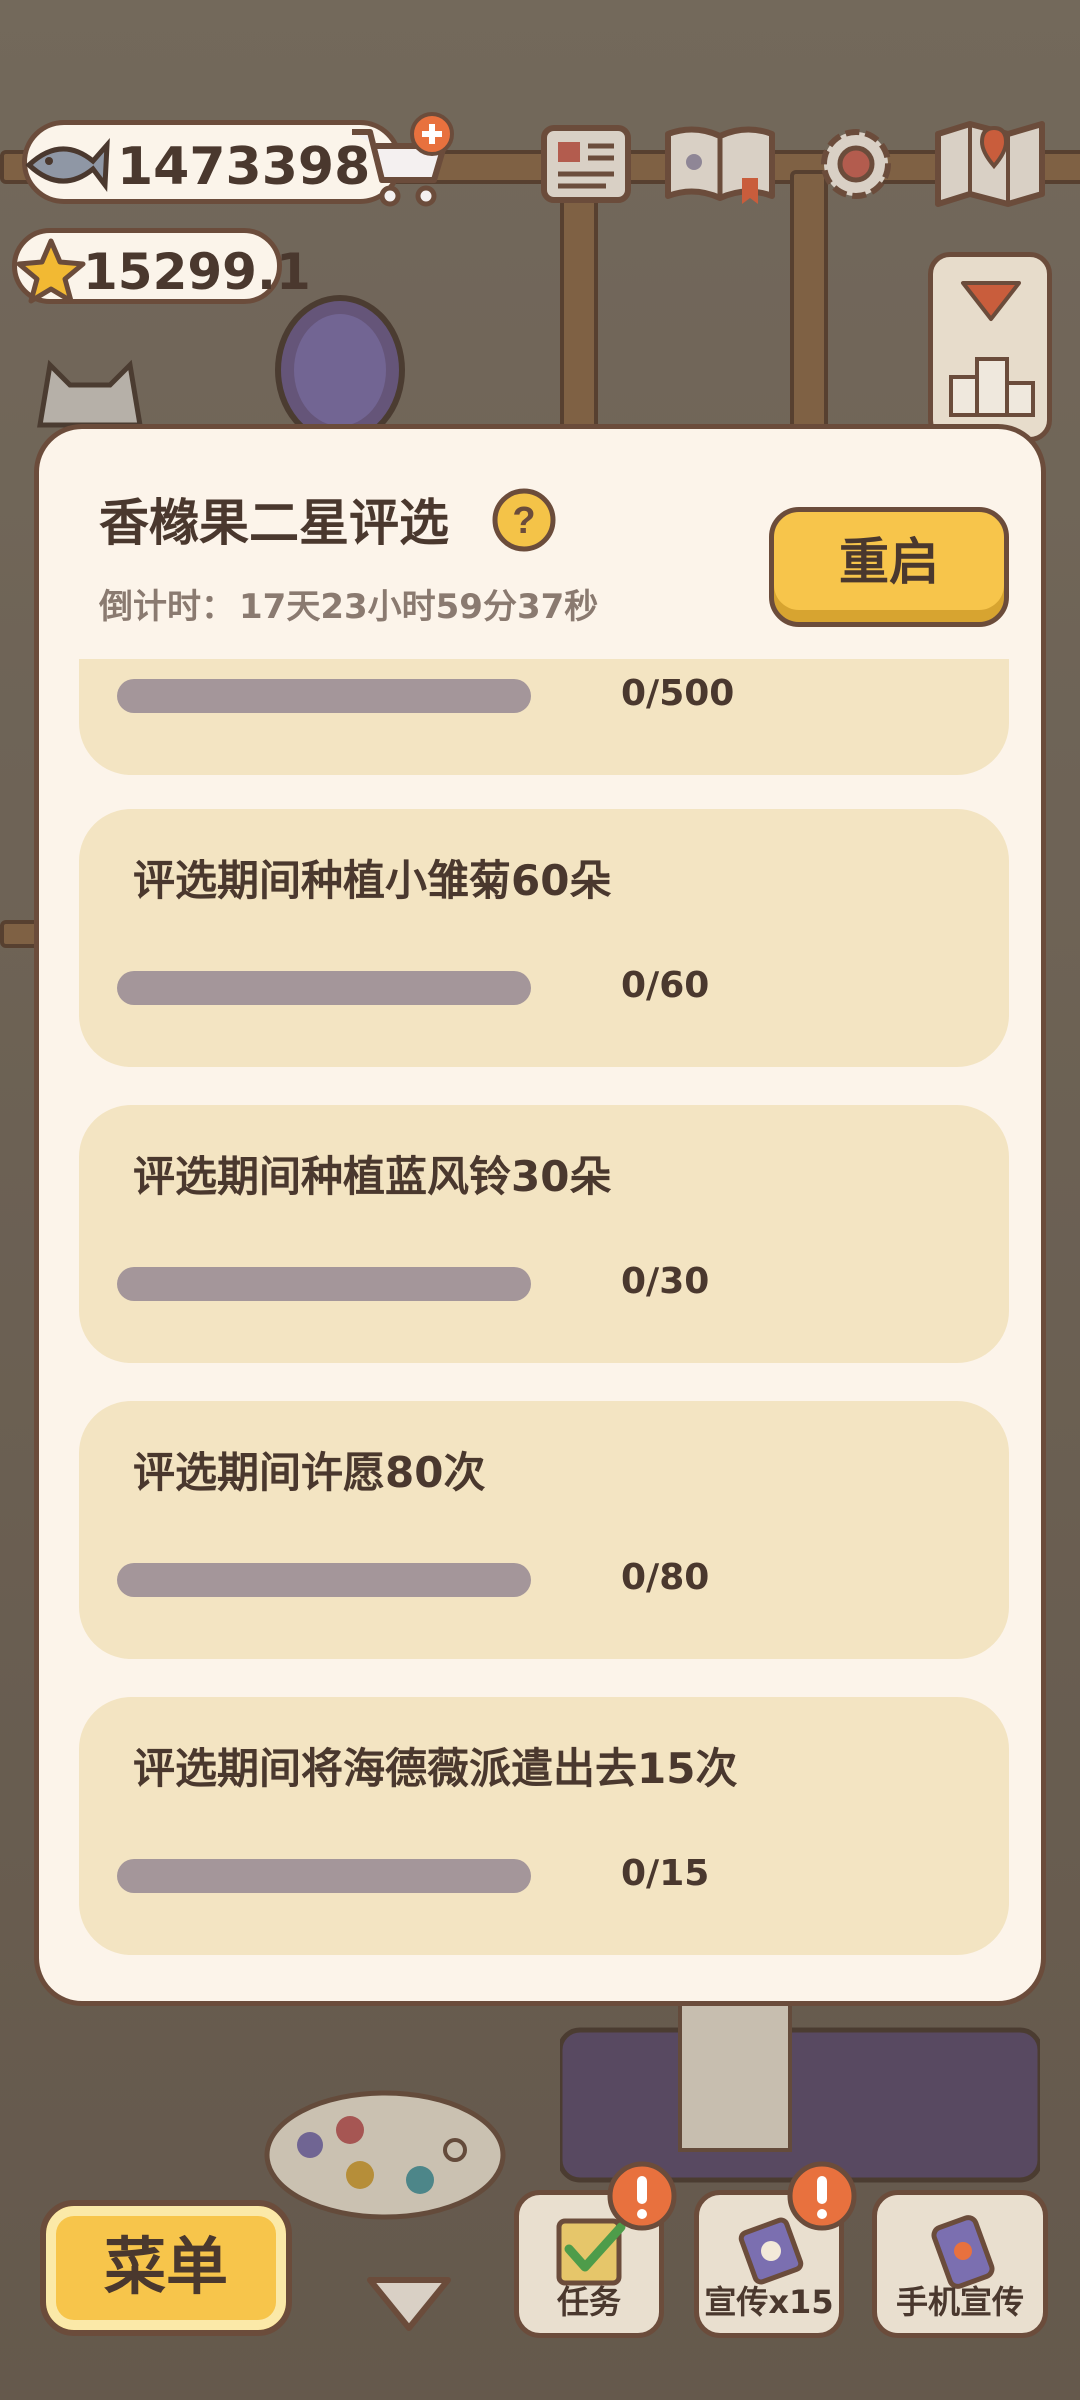  What do you see at coordinates (51, 271) in the screenshot?
I see `star-icon` at bounding box center [51, 271].